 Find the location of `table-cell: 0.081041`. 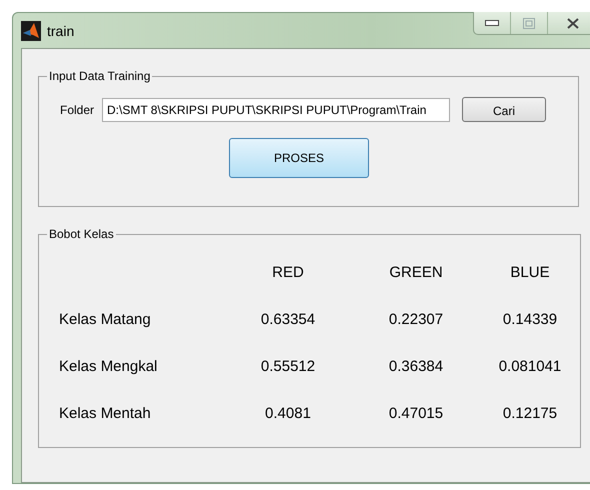

table-cell: 0.081041 is located at coordinates (530, 366).